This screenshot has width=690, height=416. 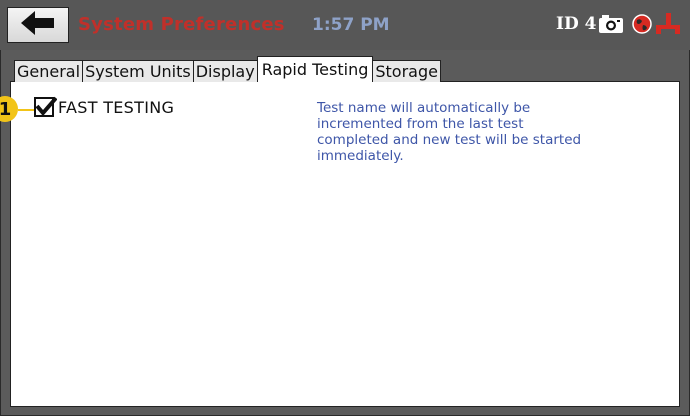 I want to click on fast-testing-checkbox, so click(x=45, y=106).